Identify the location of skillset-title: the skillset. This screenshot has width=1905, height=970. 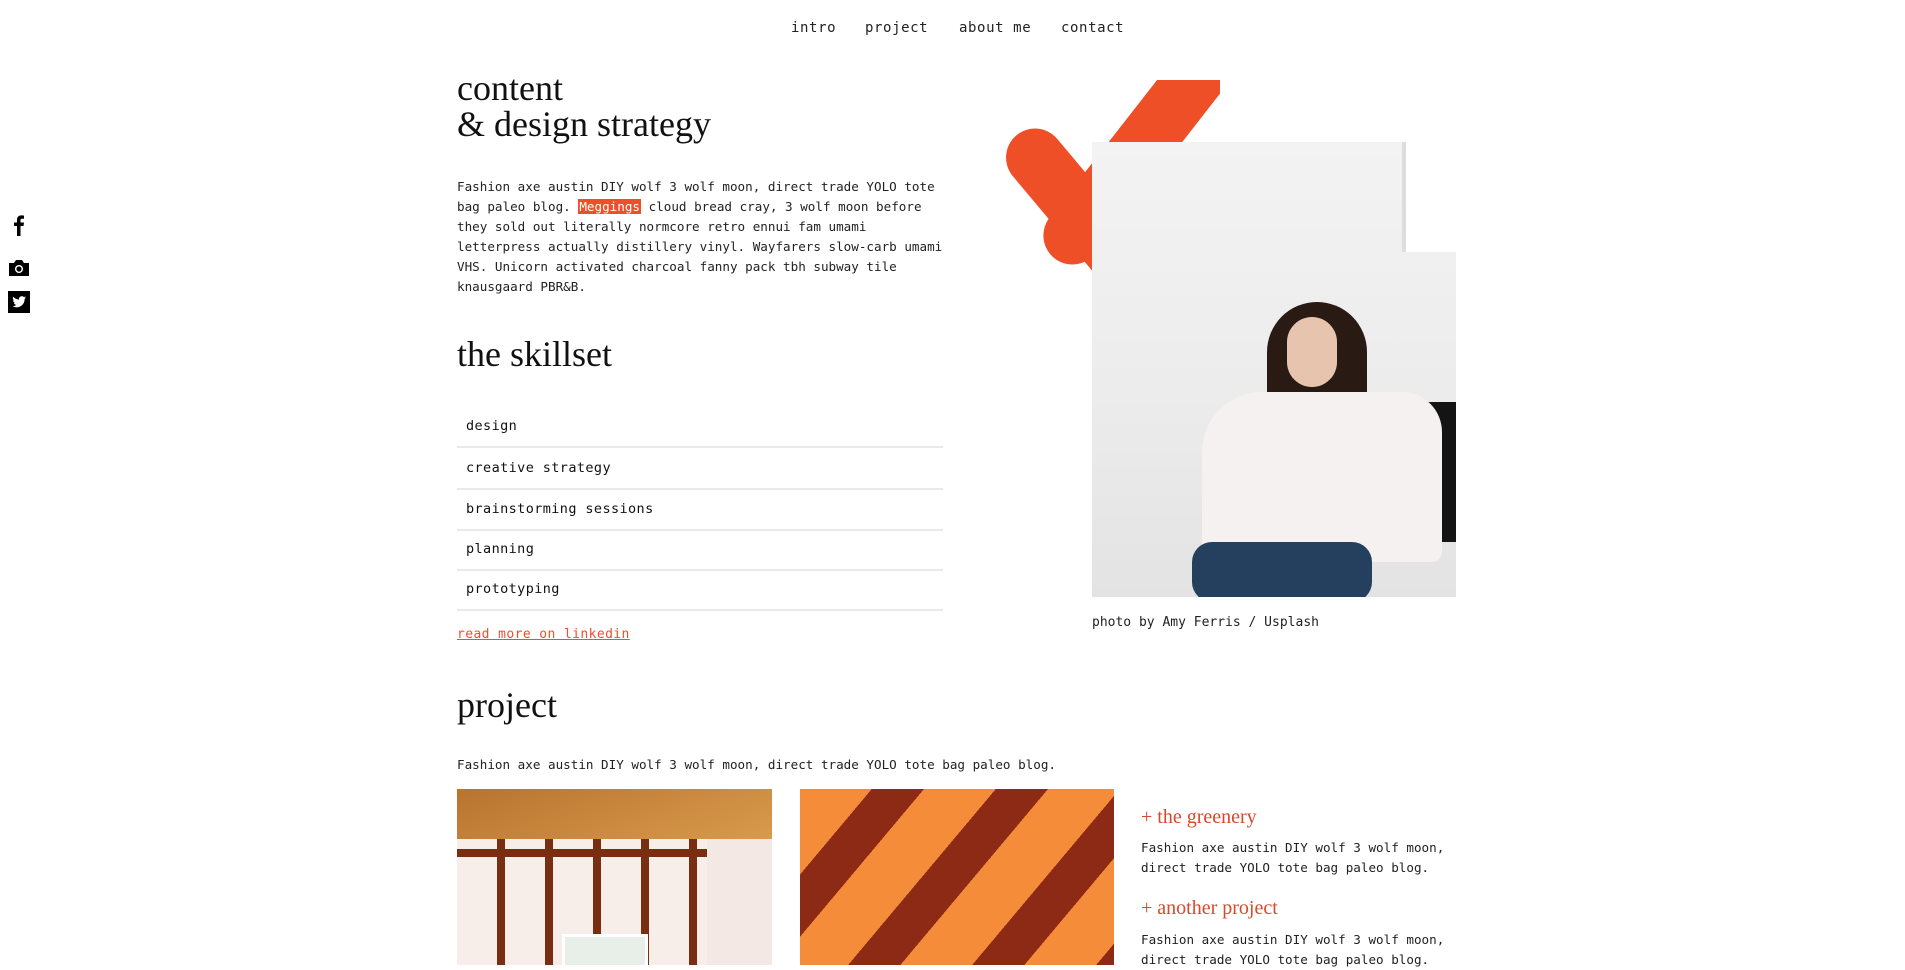
(534, 354).